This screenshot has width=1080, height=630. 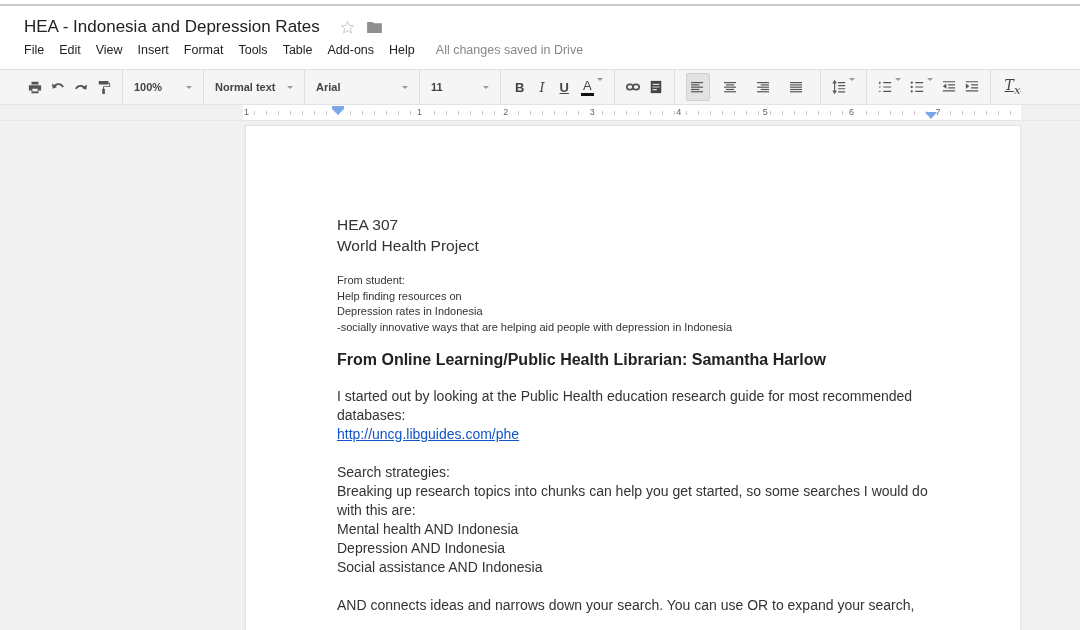 What do you see at coordinates (104, 87) in the screenshot?
I see `paint-roller-icon` at bounding box center [104, 87].